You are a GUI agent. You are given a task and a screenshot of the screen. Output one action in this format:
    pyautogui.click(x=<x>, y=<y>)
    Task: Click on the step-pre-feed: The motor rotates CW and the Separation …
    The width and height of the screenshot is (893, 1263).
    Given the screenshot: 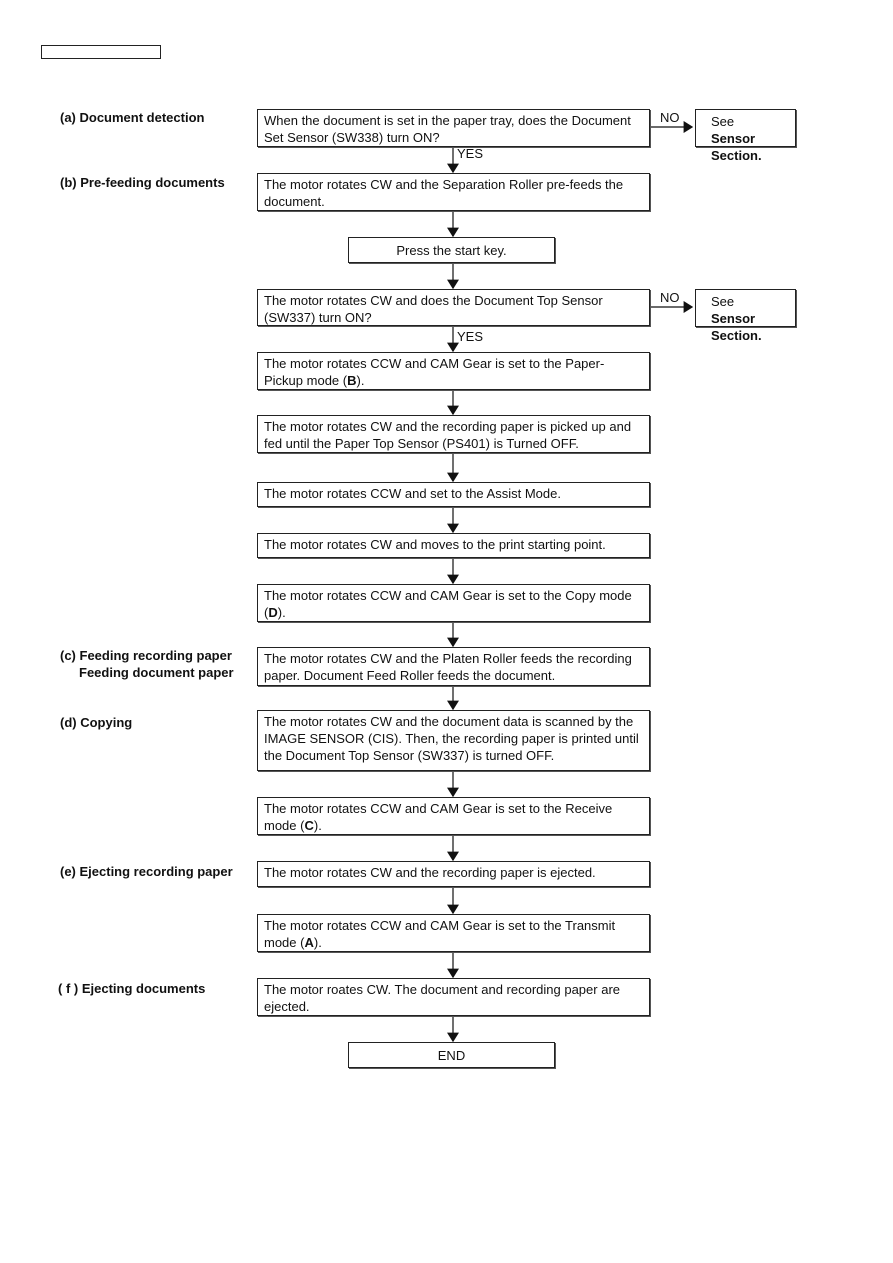 What is the action you would take?
    pyautogui.click(x=453, y=192)
    